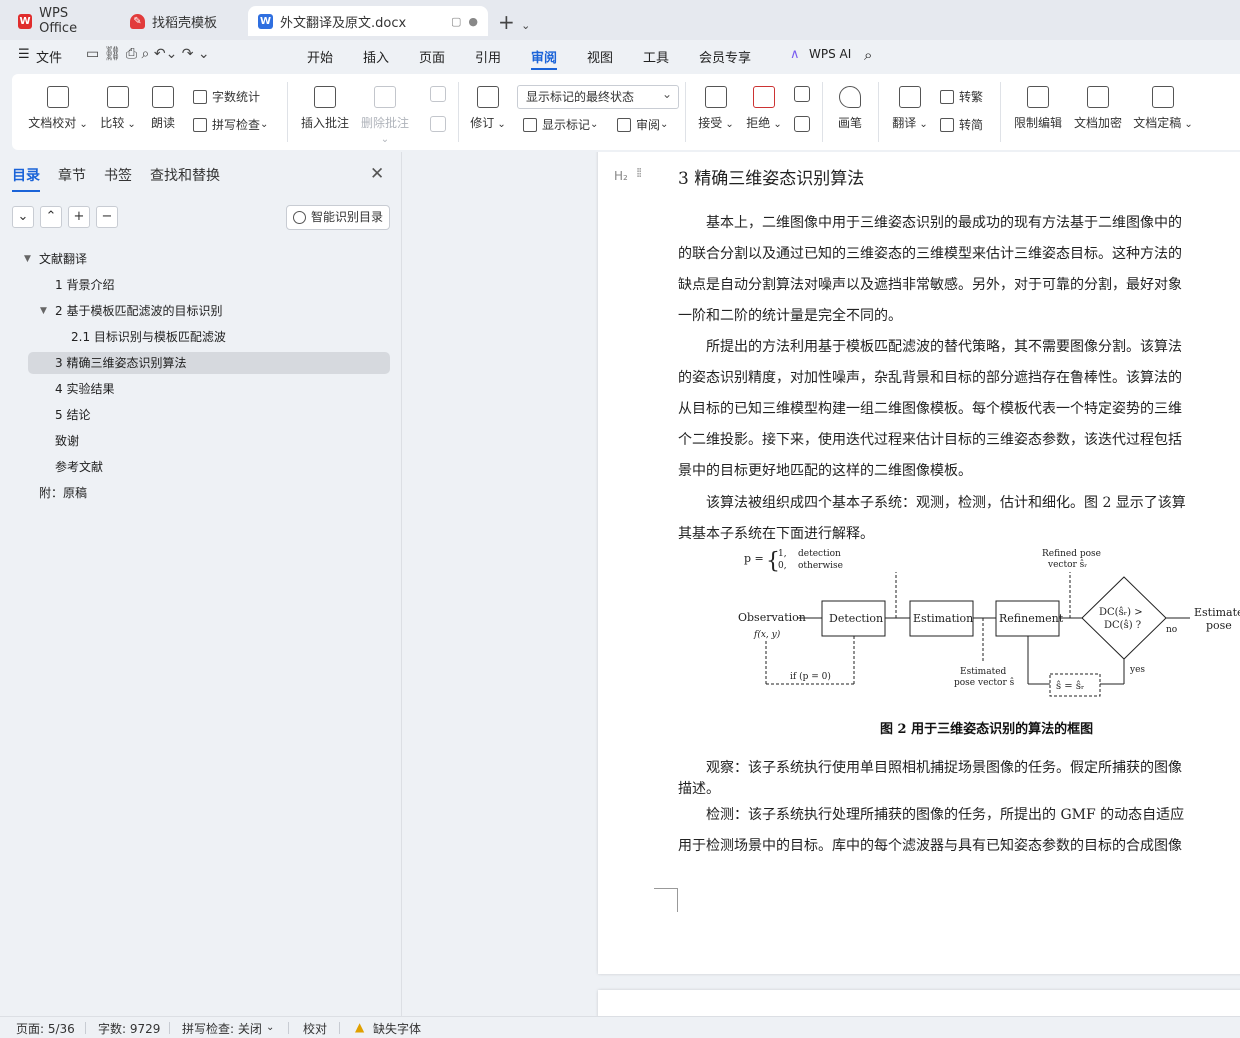 Image resolution: width=1240 pixels, height=1038 pixels. Describe the element at coordinates (464, 21) in the screenshot. I see `tab-options-icon: ▢ ●` at that location.